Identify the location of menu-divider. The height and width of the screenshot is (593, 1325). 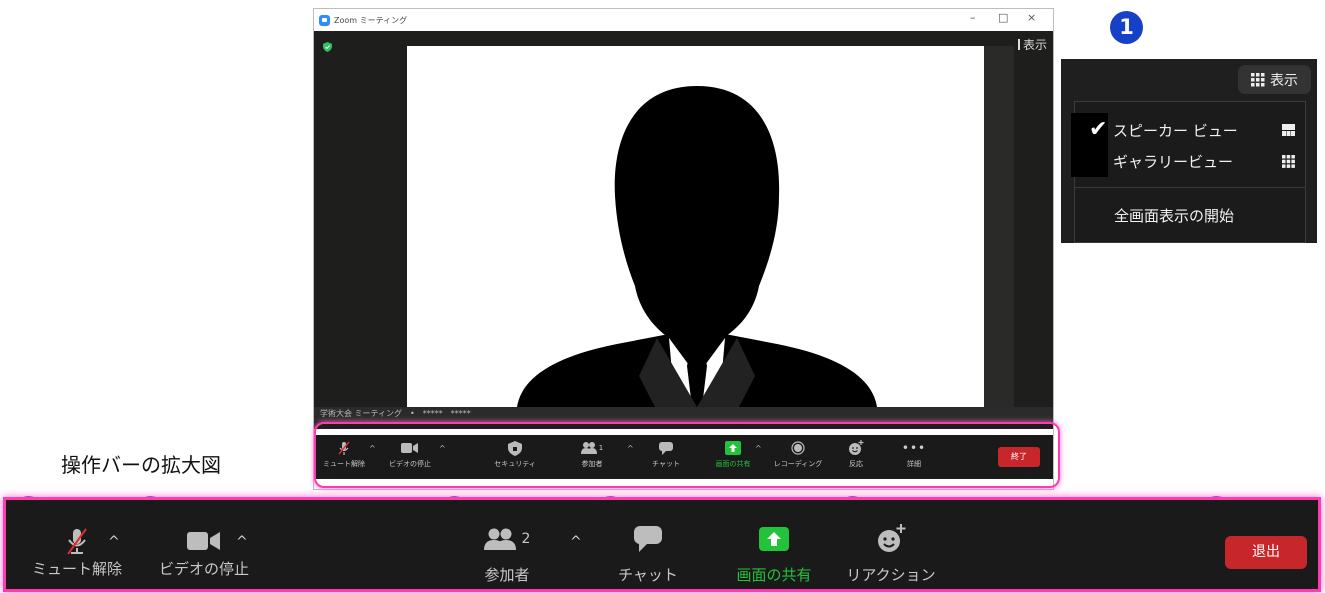
(1190, 187).